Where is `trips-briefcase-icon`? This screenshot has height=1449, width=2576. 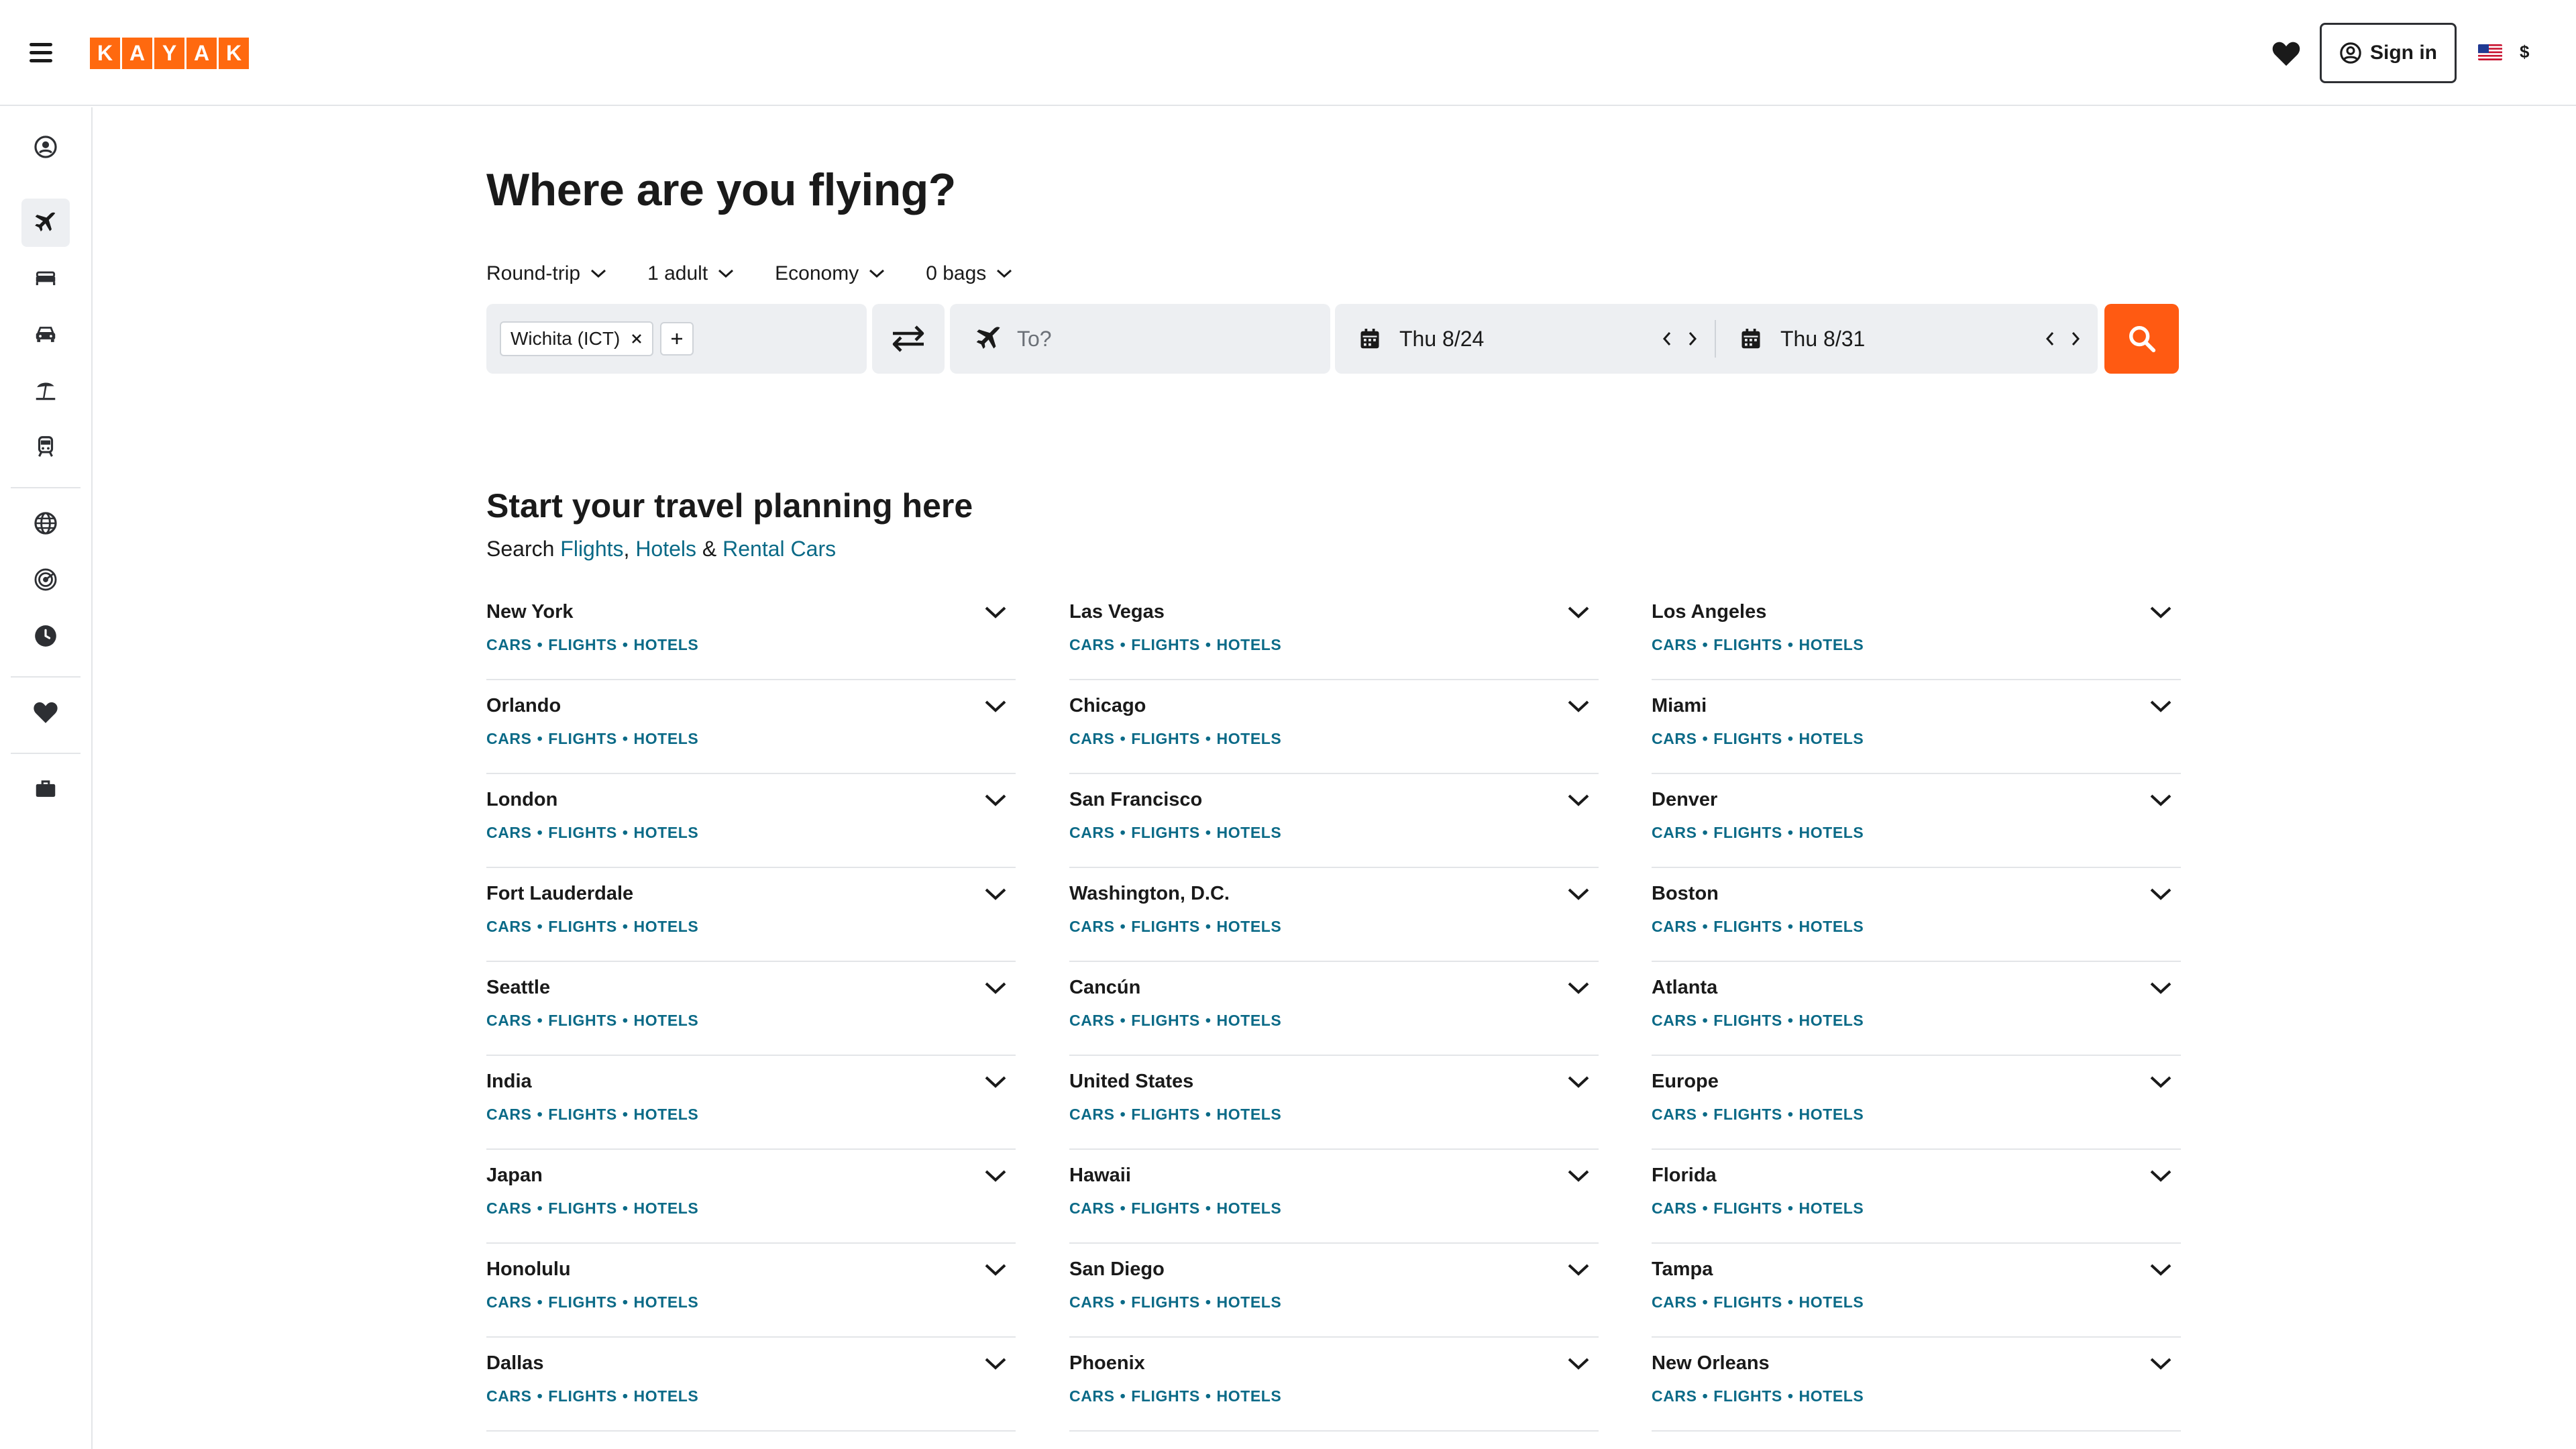
trips-briefcase-icon is located at coordinates (45, 789).